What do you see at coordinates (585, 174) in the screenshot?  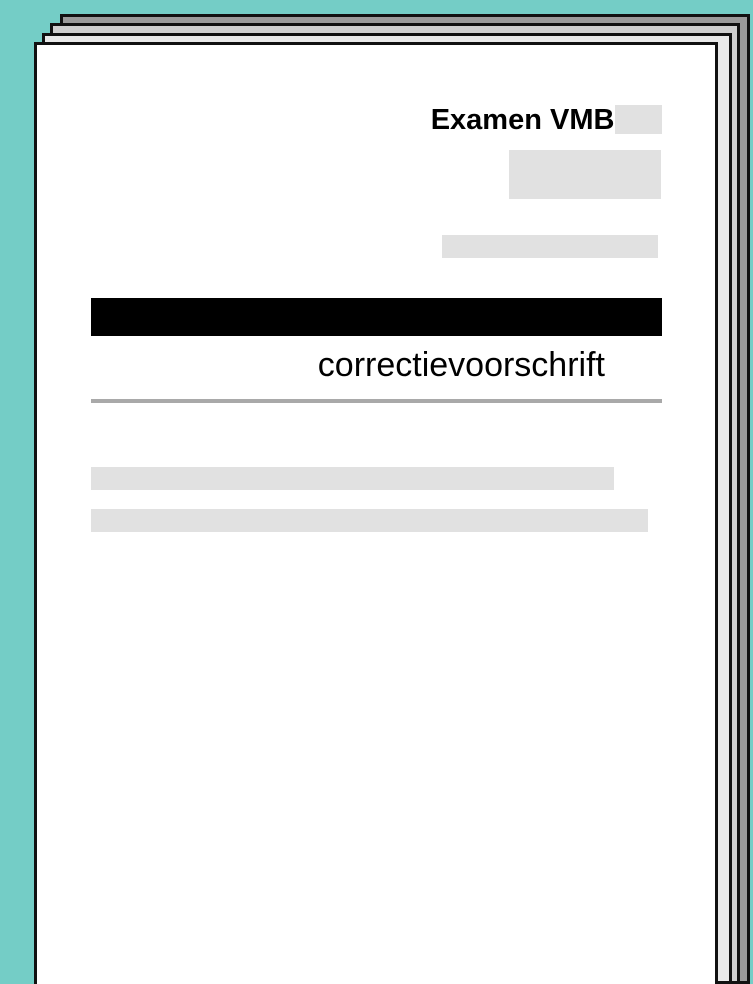 I see `redacted-level-placeholder` at bounding box center [585, 174].